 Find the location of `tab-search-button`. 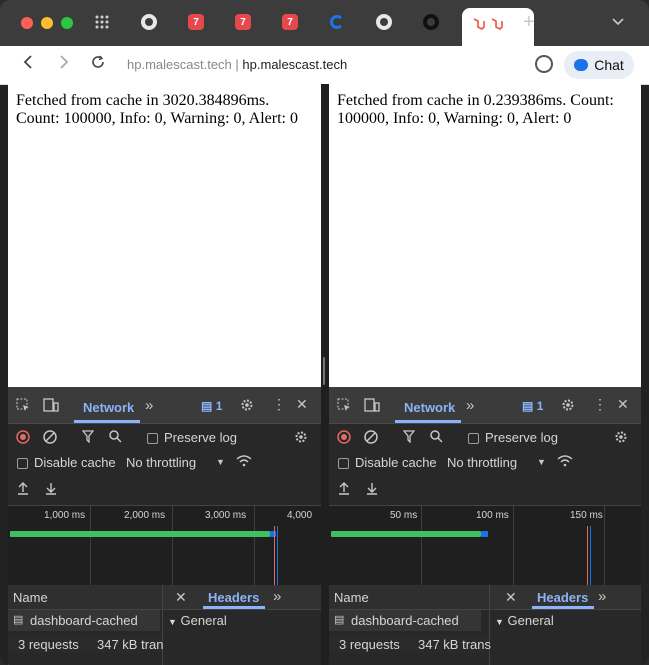

tab-search-button is located at coordinates (618, 21).